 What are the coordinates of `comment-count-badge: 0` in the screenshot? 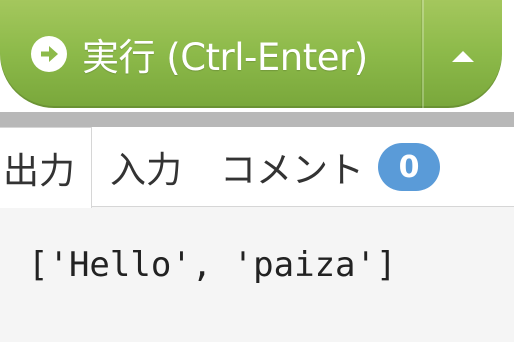 It's located at (409, 167).